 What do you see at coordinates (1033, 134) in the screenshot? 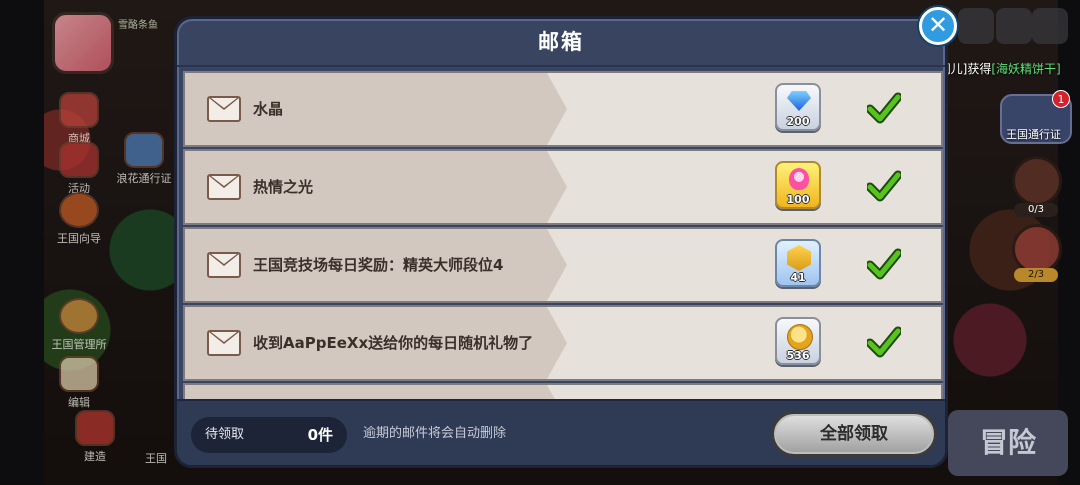
I see `kingdom-pass-label: 王国通行证` at bounding box center [1033, 134].